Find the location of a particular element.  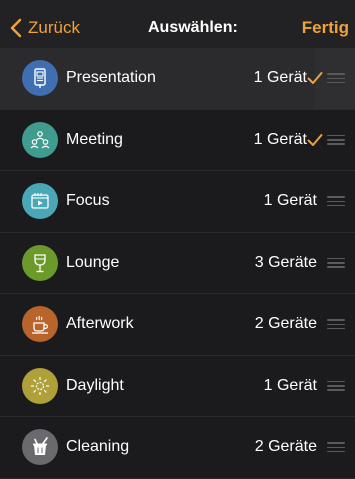

scene-row-lounge: Lounge 3 Geräte is located at coordinates (177, 263).